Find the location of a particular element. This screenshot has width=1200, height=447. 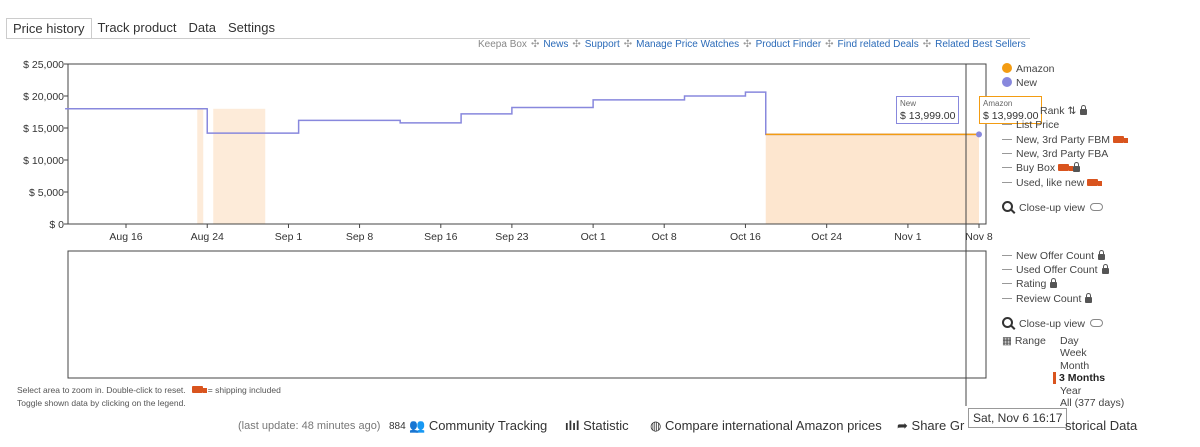

users-icon: 👥 is located at coordinates (417, 425).